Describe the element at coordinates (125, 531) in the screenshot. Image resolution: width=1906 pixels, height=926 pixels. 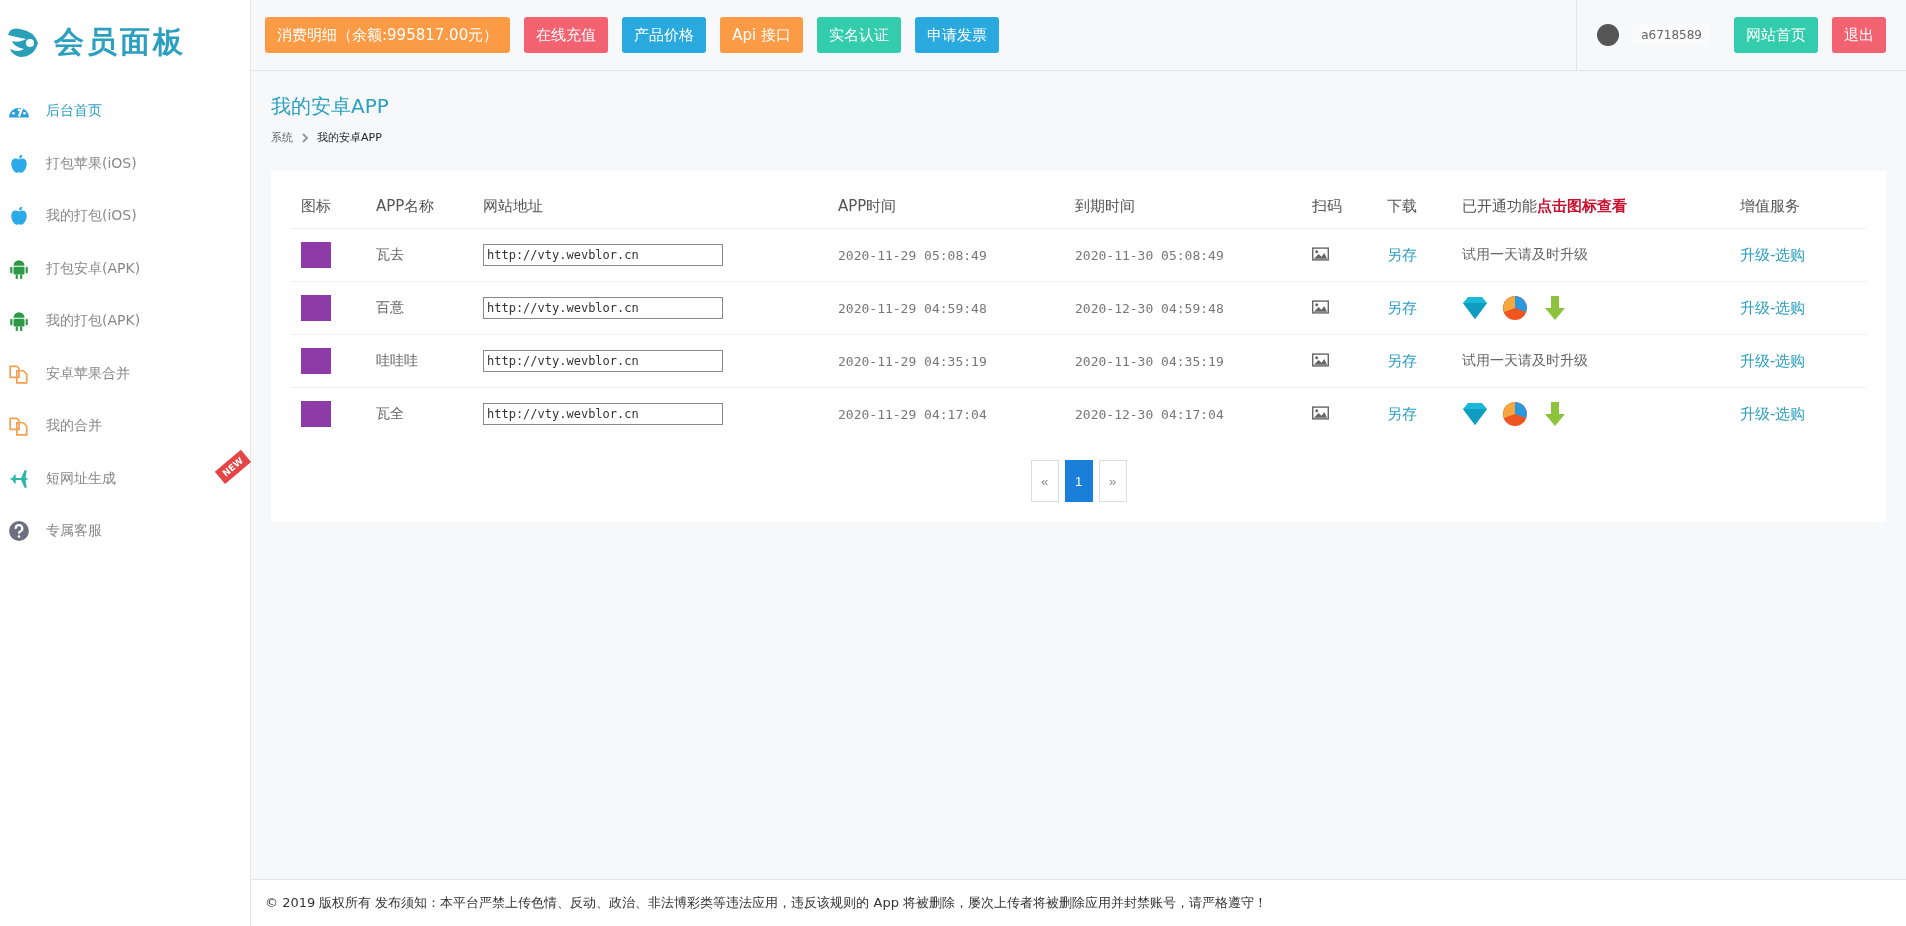
I see `sidebar-item: 专属客服` at that location.